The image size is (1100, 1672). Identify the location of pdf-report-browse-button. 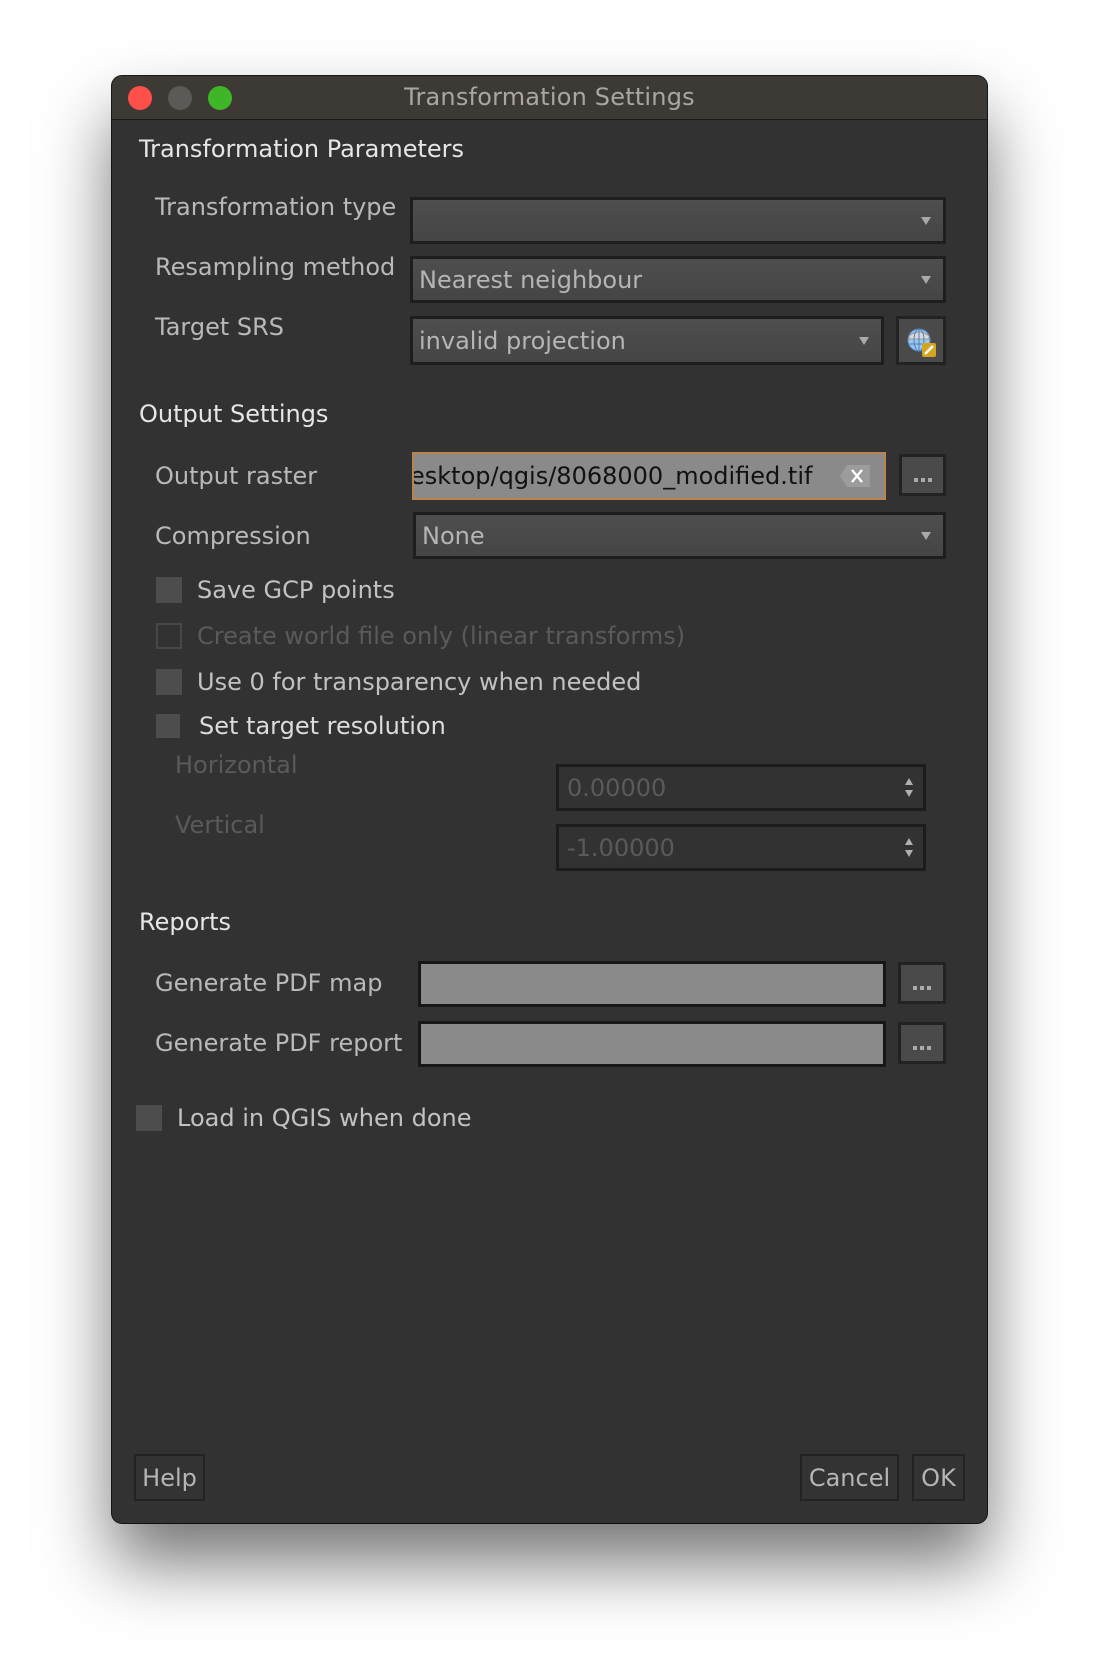
(922, 1043).